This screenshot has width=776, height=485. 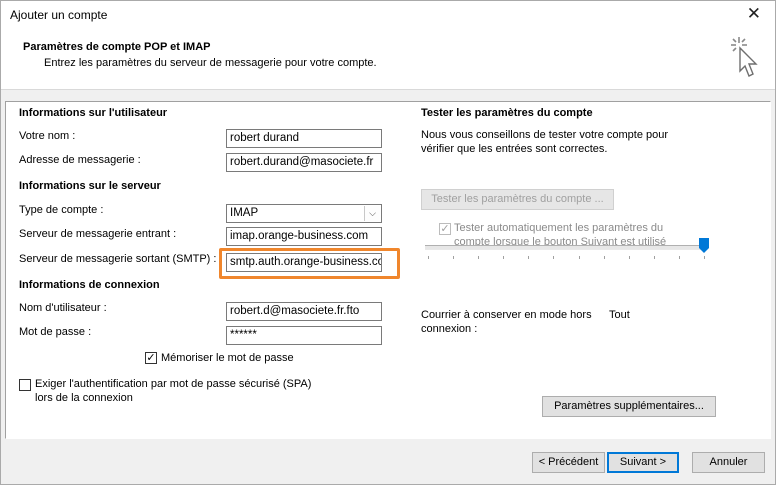 I want to click on title-bar: Ajouter un compte ✕, so click(x=388, y=15).